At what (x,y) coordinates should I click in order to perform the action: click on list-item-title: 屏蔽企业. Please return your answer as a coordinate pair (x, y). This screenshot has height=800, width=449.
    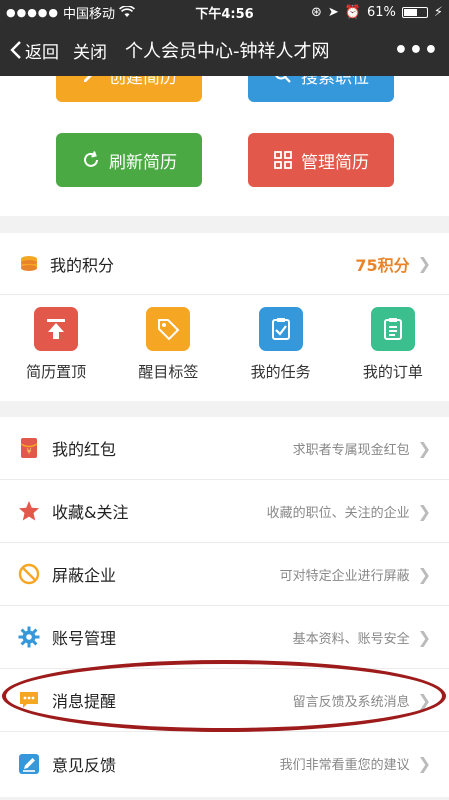
    Looking at the image, I should click on (84, 575).